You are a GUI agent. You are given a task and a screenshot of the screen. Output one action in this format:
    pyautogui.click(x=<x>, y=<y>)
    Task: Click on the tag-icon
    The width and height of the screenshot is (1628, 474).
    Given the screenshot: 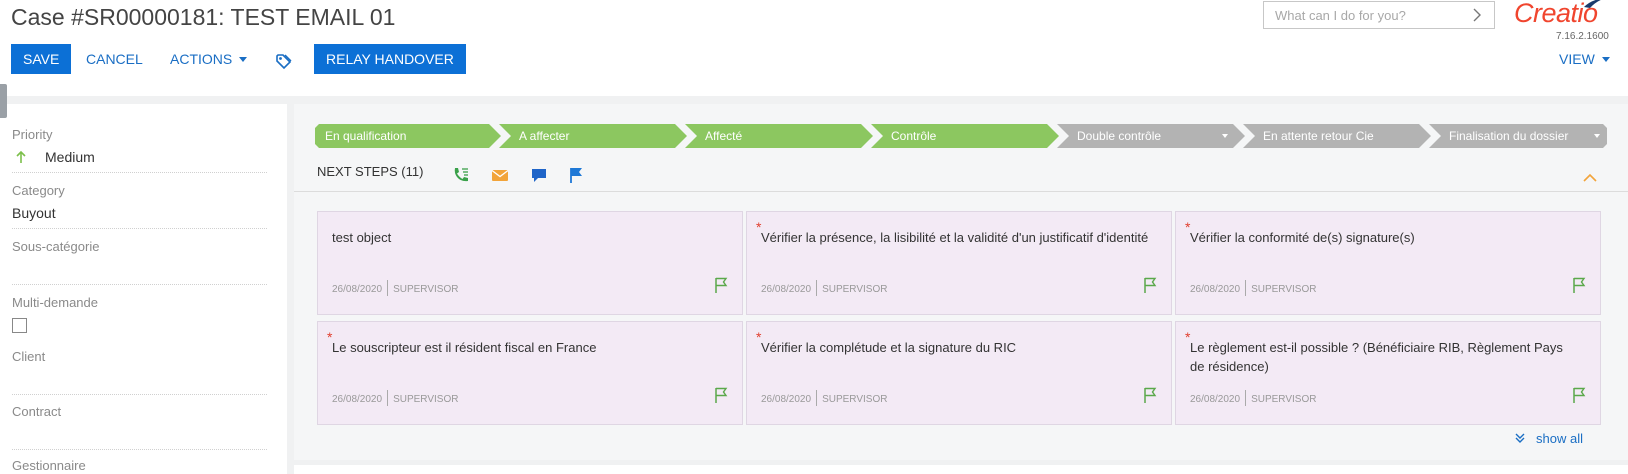 What is the action you would take?
    pyautogui.click(x=284, y=62)
    